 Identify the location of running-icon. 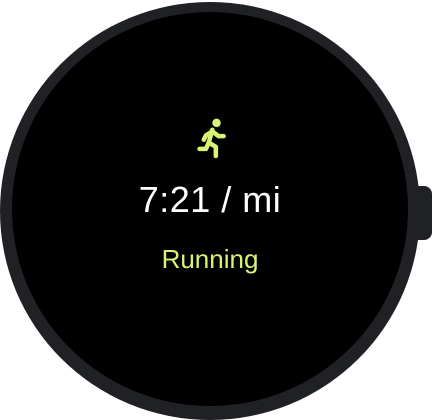
(211, 138).